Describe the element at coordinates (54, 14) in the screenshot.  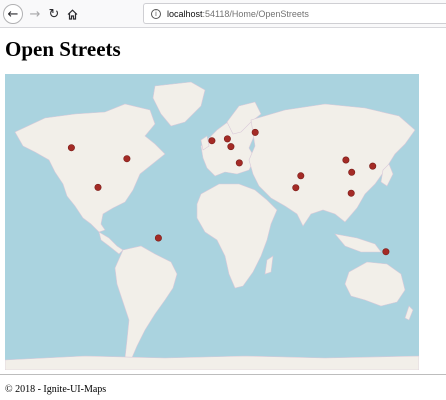
I see `reload-icon: ↻` at that location.